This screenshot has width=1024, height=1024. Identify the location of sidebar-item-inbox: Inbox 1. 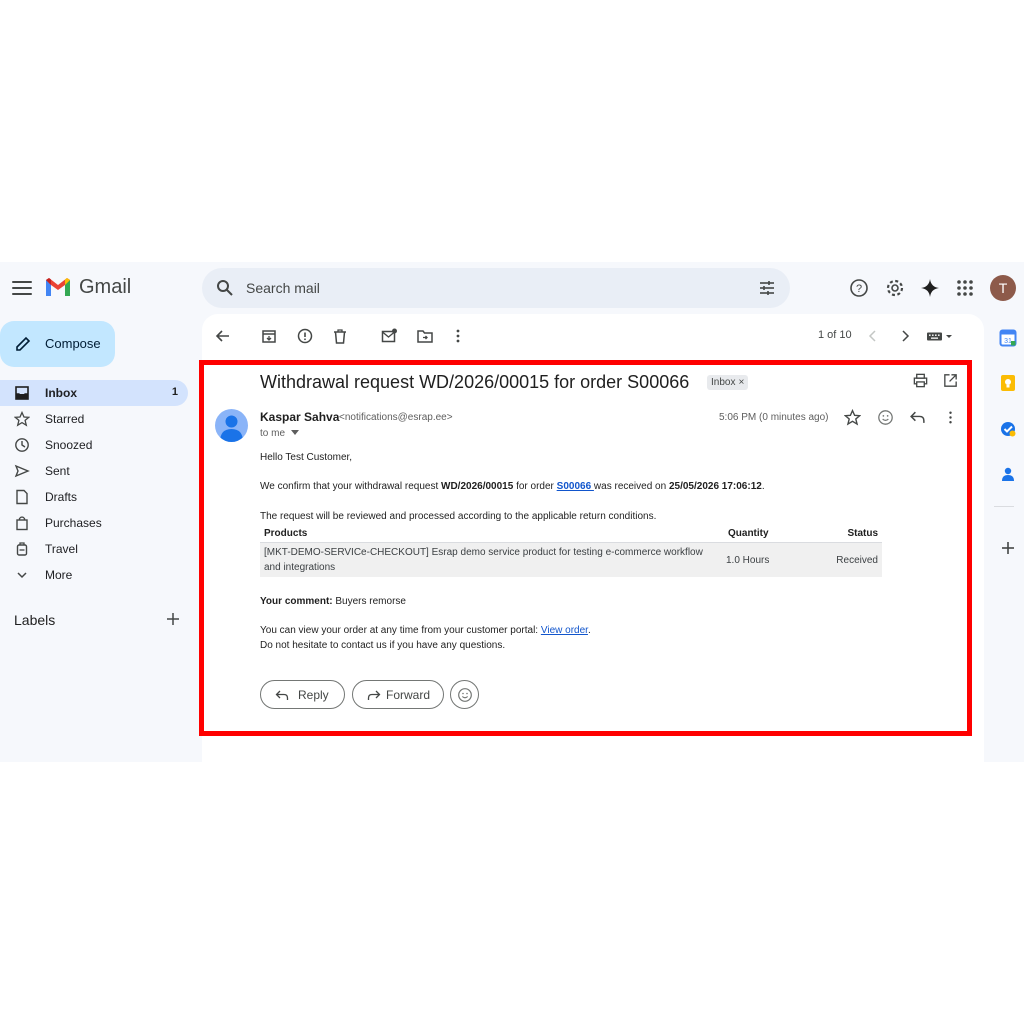
(94, 393).